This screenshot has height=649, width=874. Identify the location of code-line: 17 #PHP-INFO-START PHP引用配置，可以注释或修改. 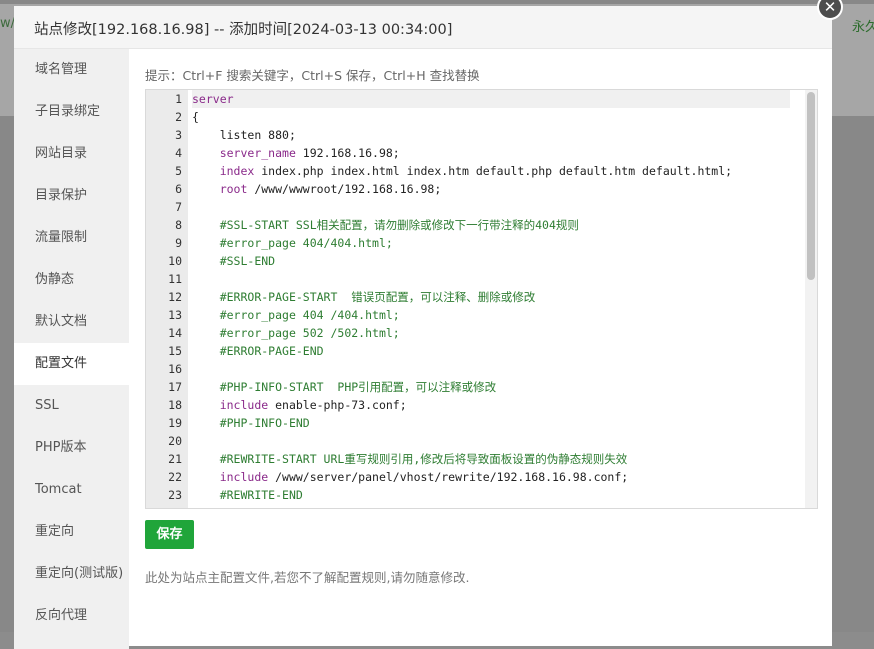
(476, 387).